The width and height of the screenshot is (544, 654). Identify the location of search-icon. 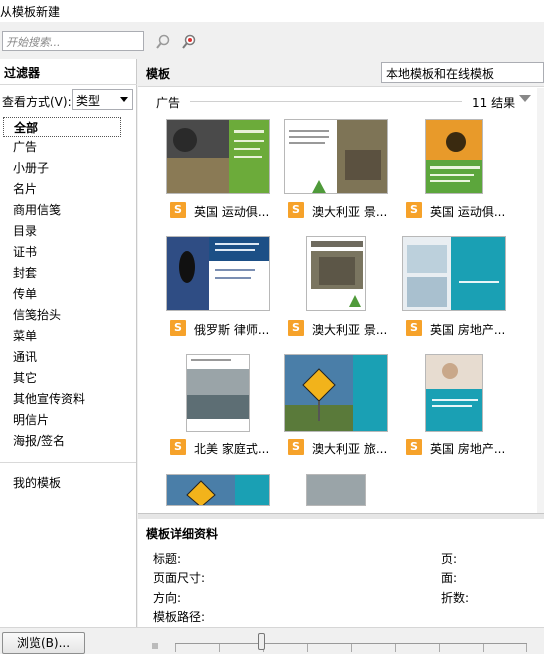
(163, 42).